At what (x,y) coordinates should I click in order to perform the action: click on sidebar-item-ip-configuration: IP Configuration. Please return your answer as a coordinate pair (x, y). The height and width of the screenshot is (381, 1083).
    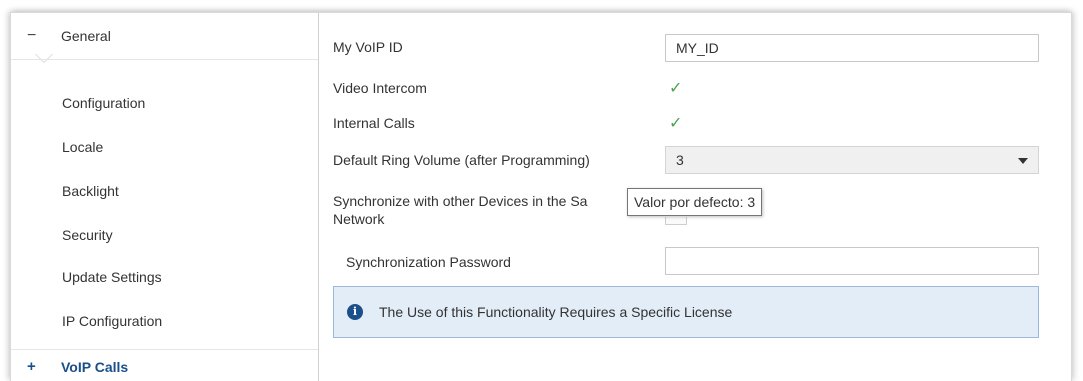
    Looking at the image, I should click on (112, 321).